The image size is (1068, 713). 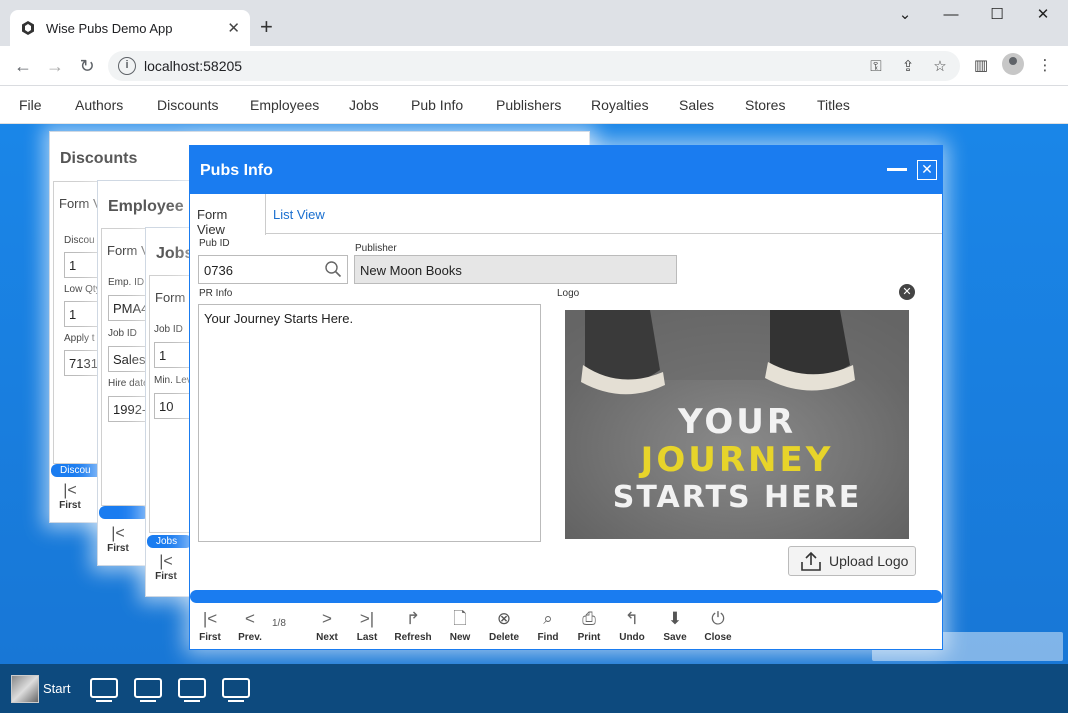 What do you see at coordinates (284, 105) in the screenshot?
I see `menu-employees: Employees` at bounding box center [284, 105].